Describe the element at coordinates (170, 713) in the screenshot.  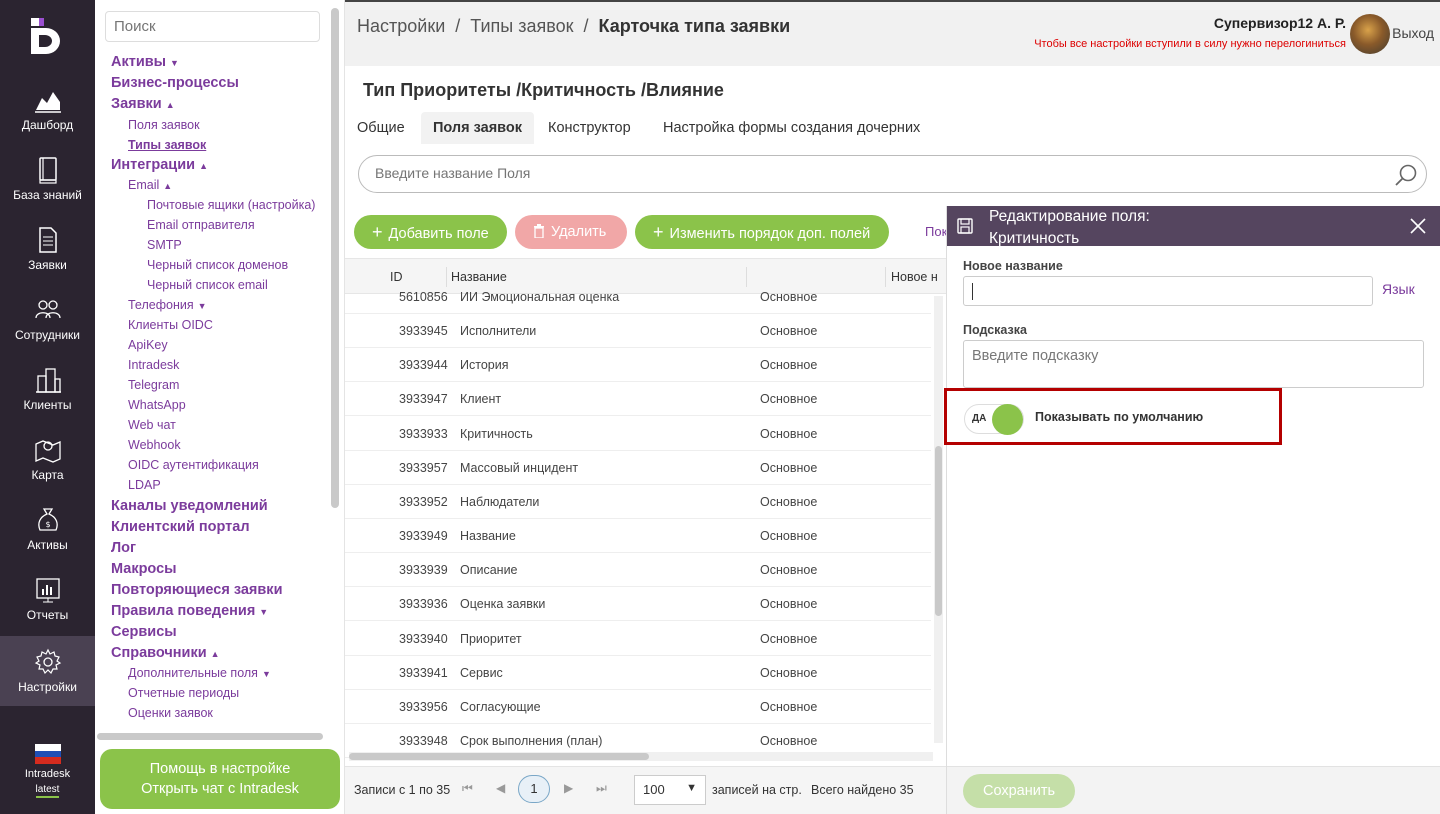
I see `sidebar-item: Оценки заявок` at that location.